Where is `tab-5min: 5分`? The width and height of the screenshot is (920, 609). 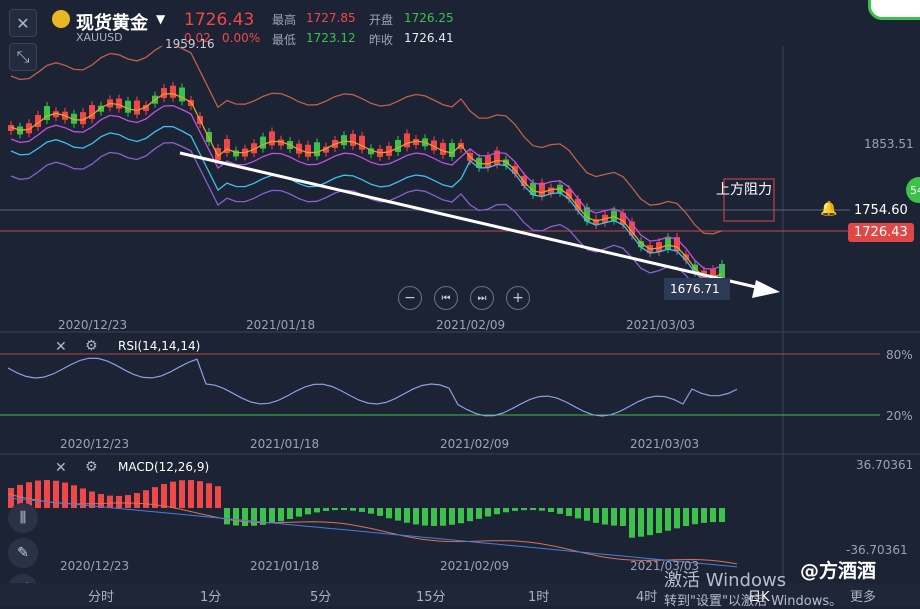
tab-5min: 5分 is located at coordinates (320, 595).